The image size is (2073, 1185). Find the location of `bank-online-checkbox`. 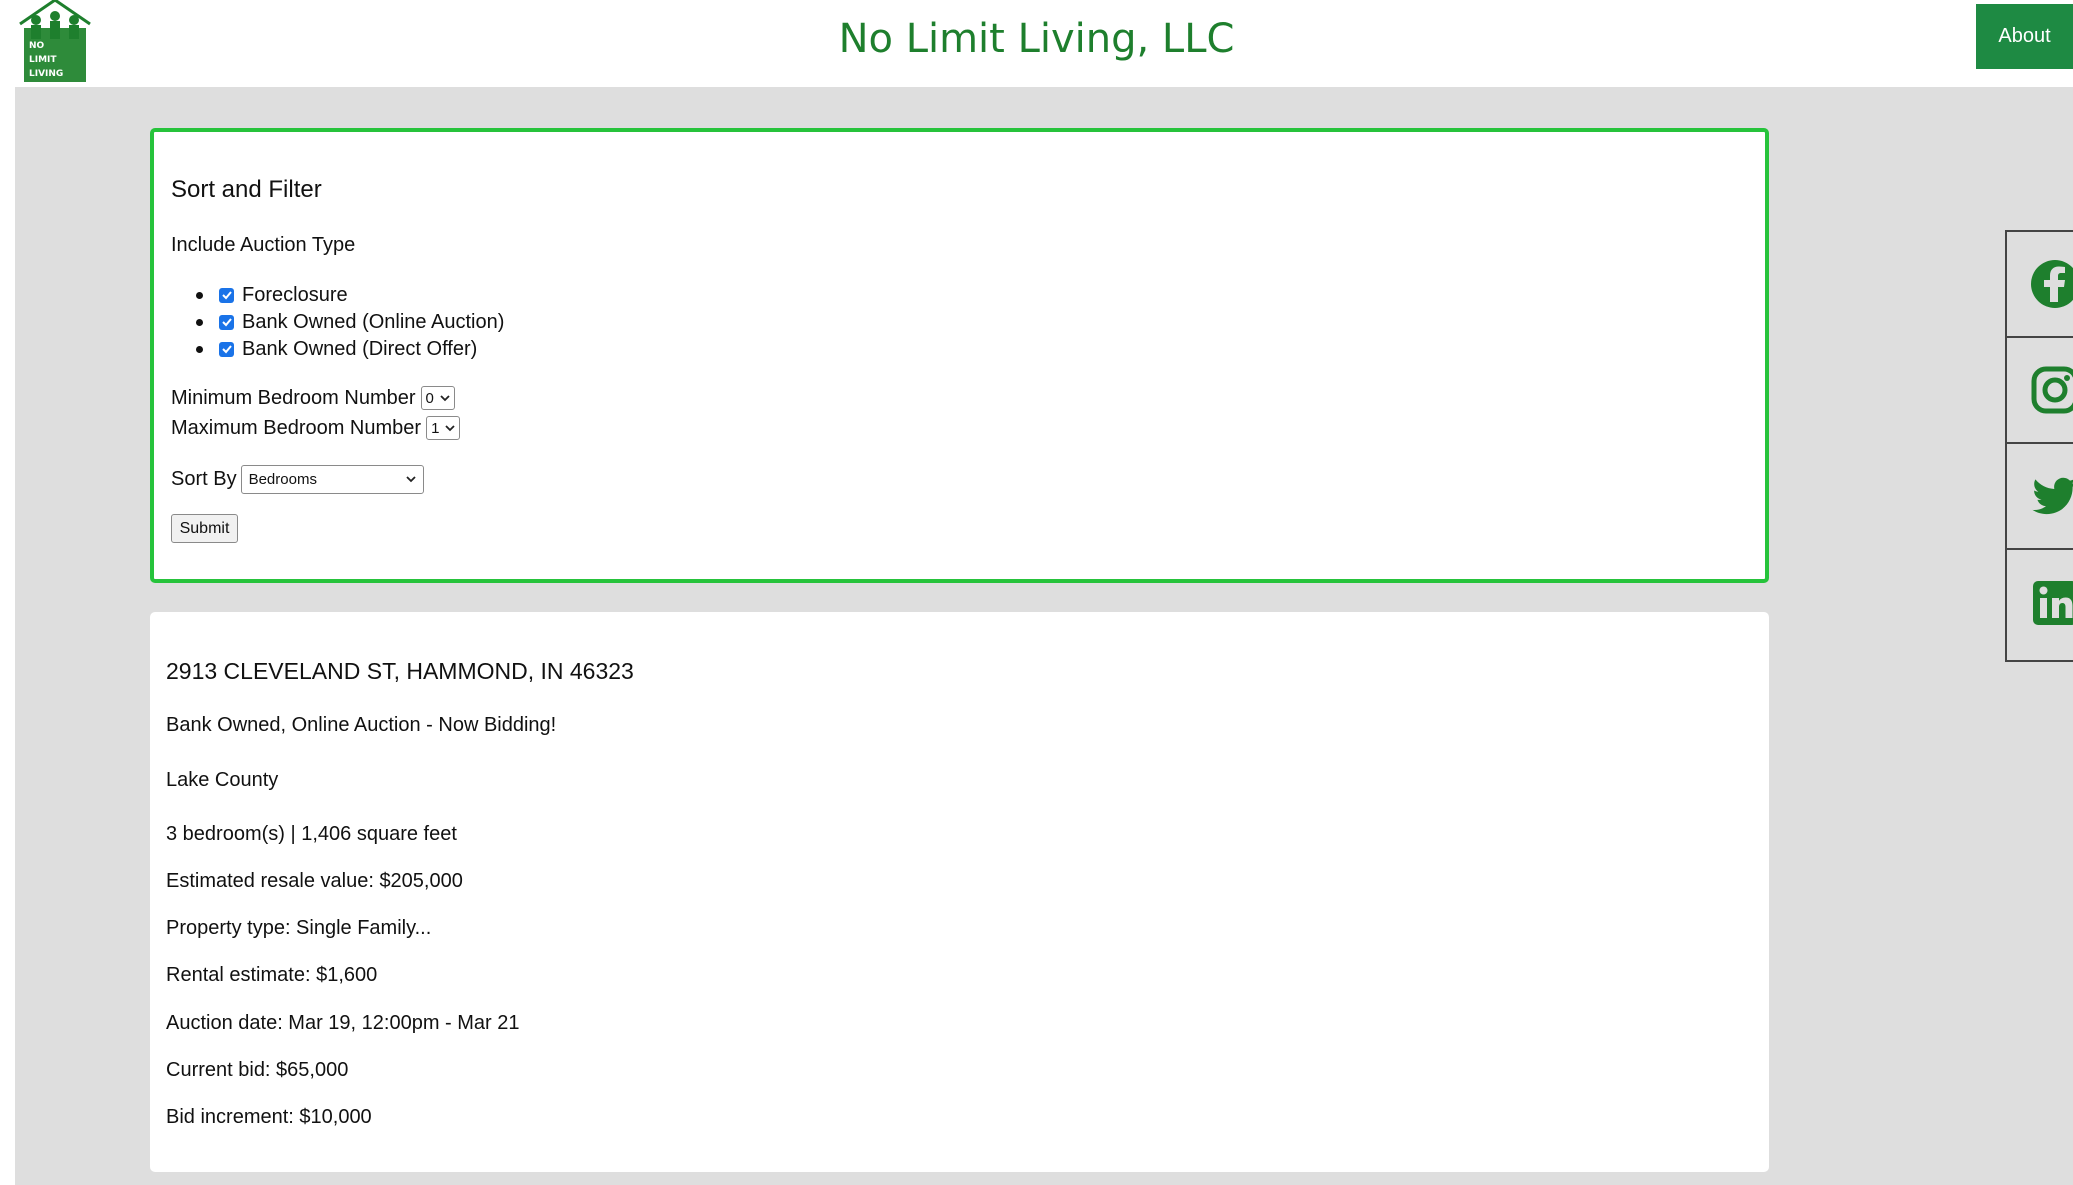

bank-online-checkbox is located at coordinates (226, 322).